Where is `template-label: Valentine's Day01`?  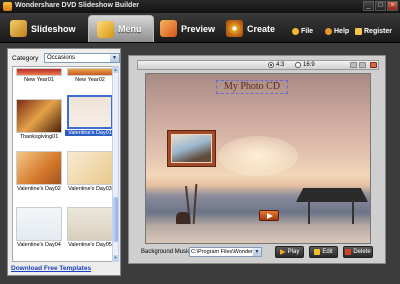
template-label: Valentine's Day01 is located at coordinates (89, 133).